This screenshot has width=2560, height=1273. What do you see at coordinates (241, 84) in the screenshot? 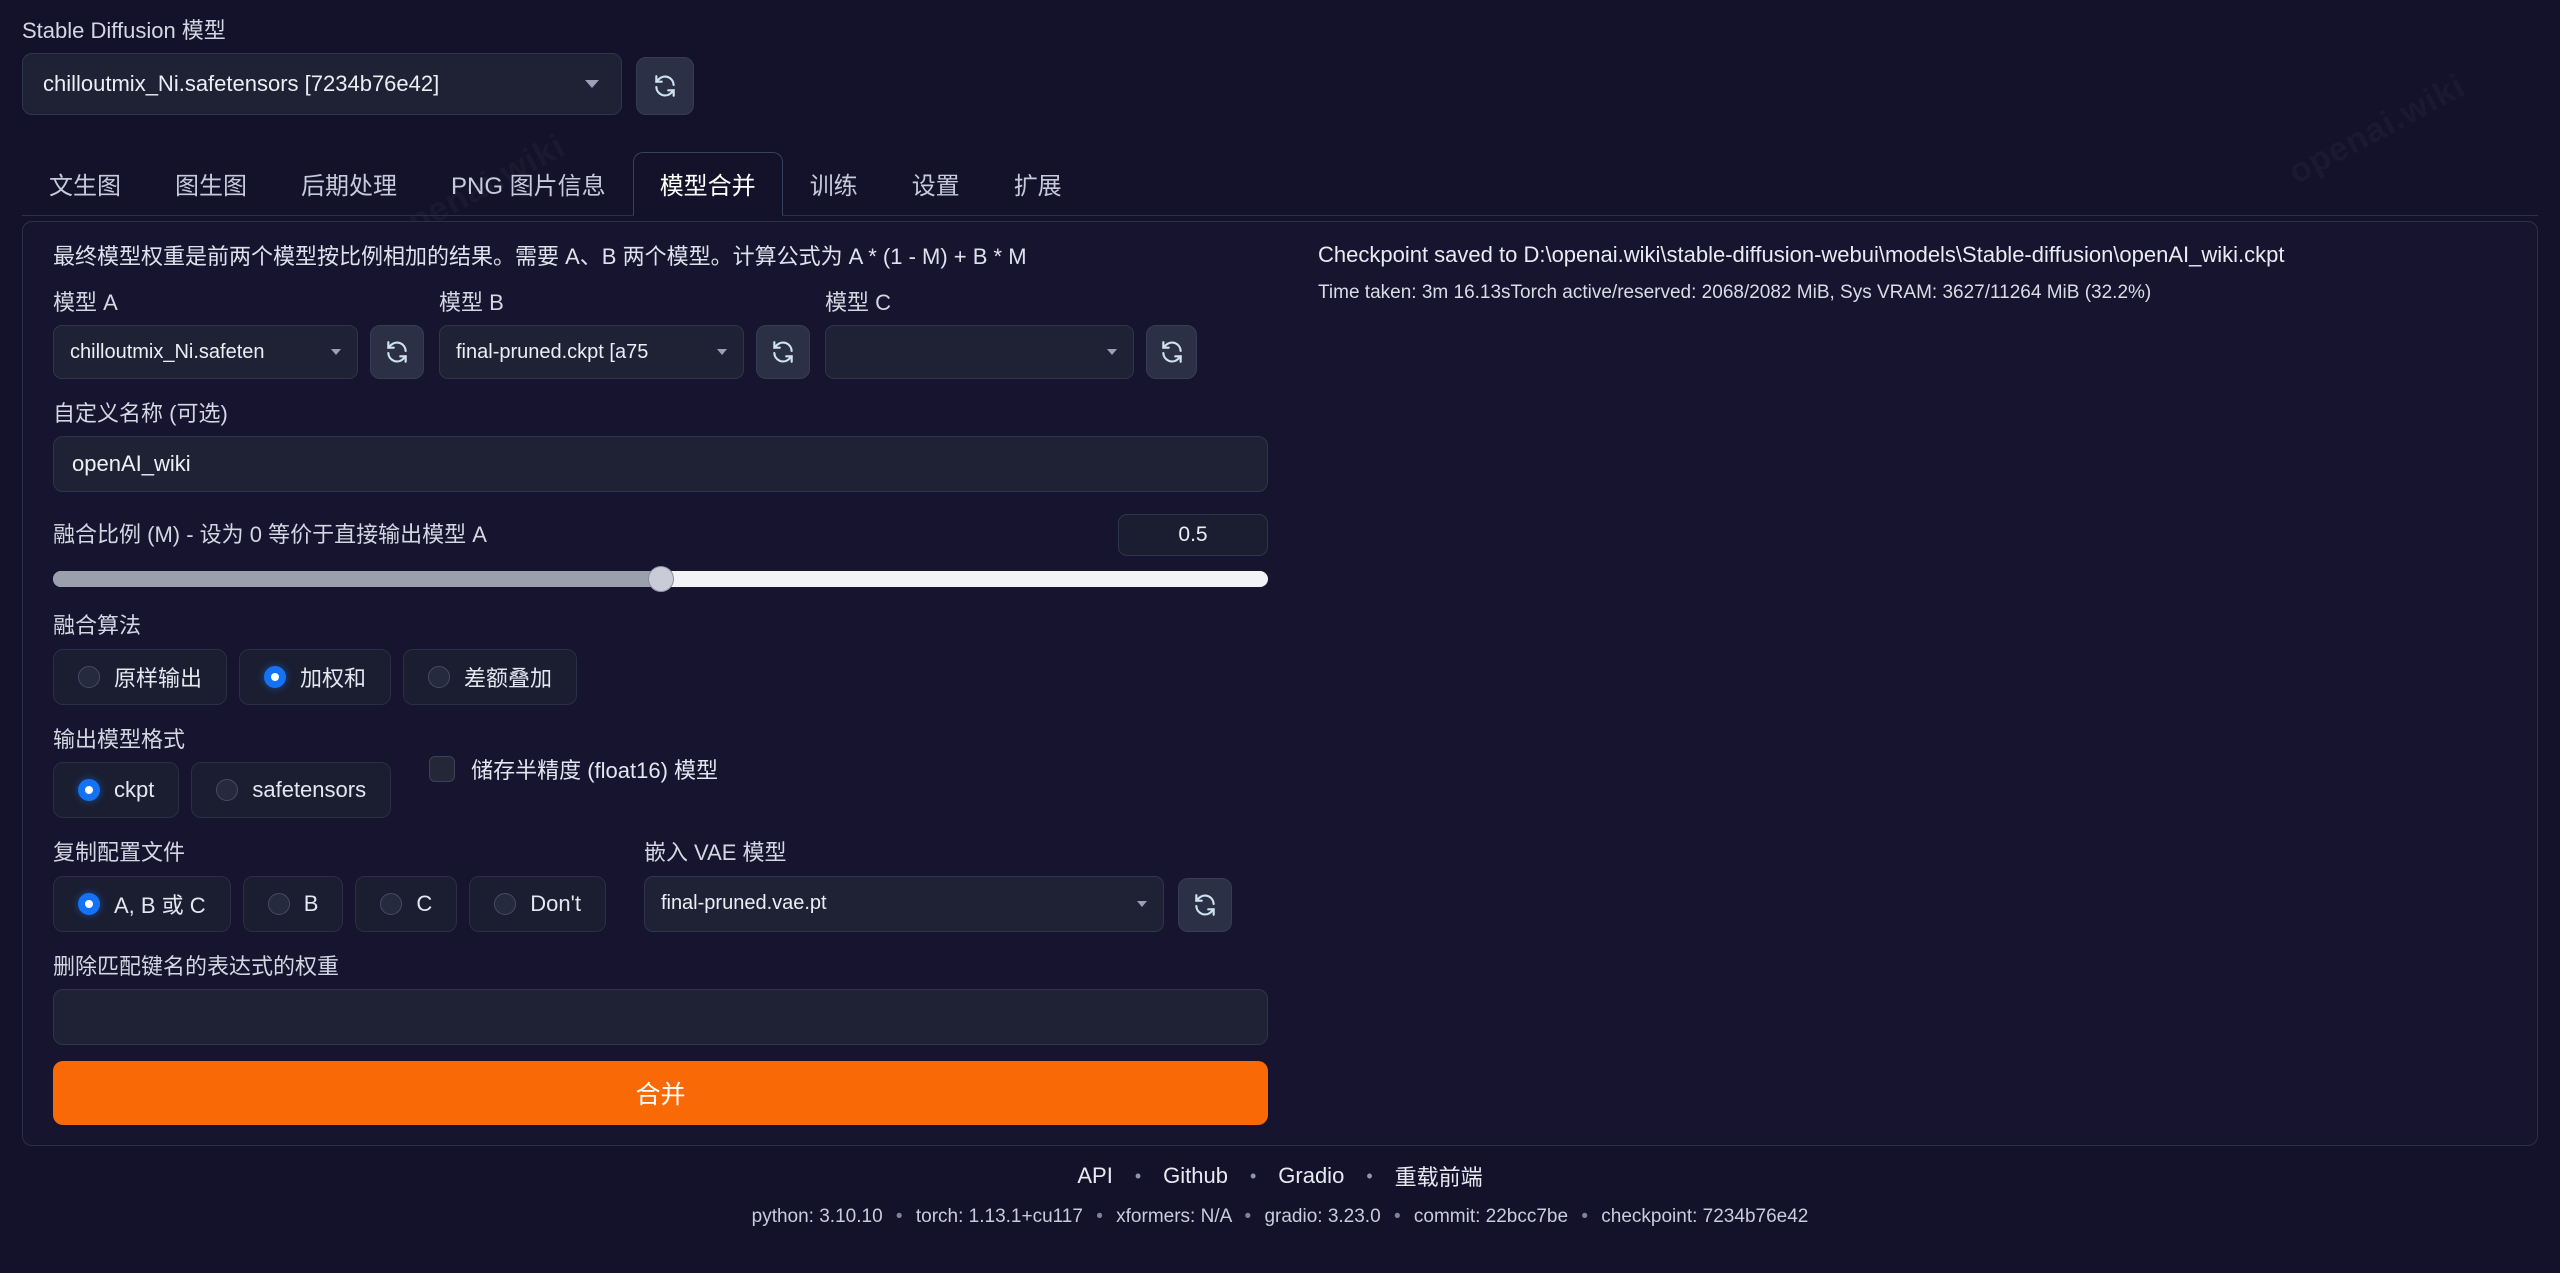
I see `sd-model-value: chilloutmix_Ni.safetensors [7234b76e42]` at bounding box center [241, 84].